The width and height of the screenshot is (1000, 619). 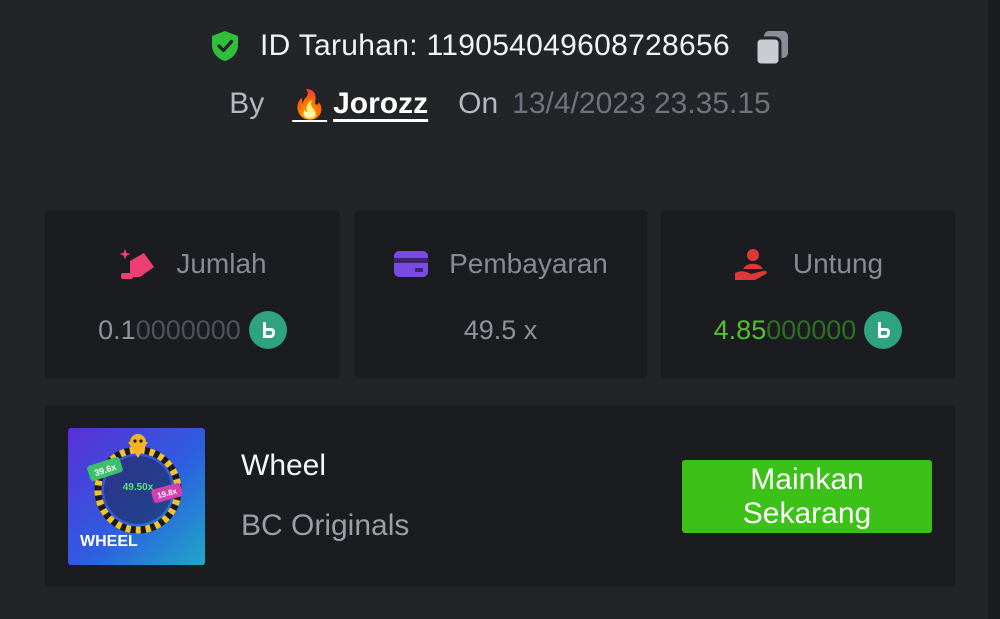 What do you see at coordinates (808, 294) in the screenshot?
I see `stat-card-profit: Untung 4.85 000000` at bounding box center [808, 294].